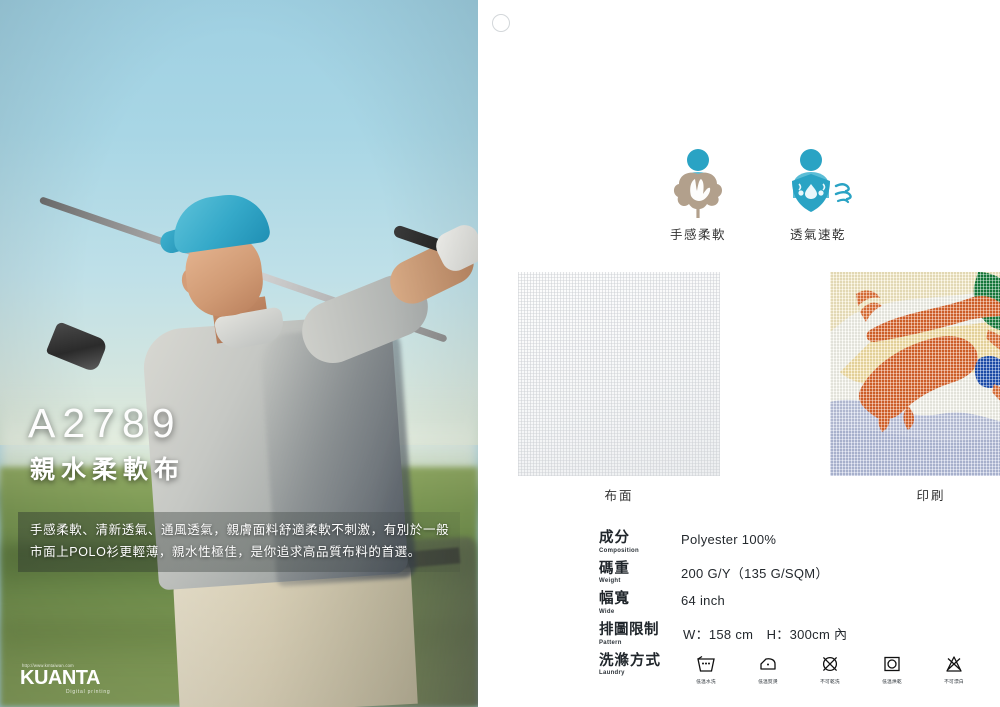 Image resolution: width=1000 pixels, height=707 pixels. I want to click on spec-label-en: Composition, so click(619, 550).